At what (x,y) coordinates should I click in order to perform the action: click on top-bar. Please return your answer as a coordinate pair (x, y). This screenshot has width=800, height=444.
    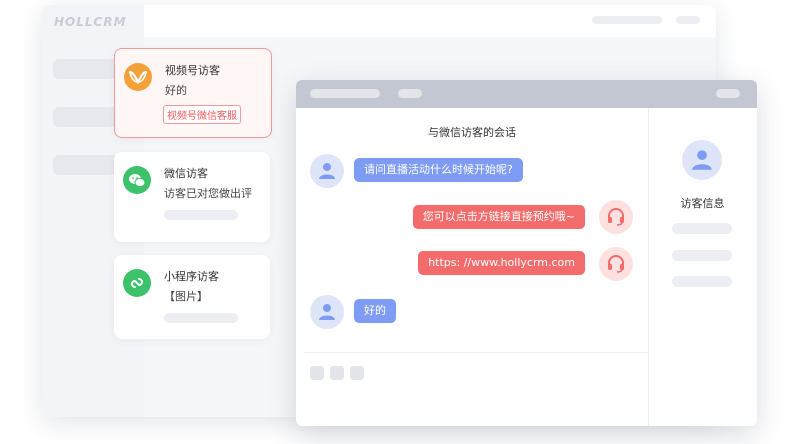
    Looking at the image, I should click on (430, 21).